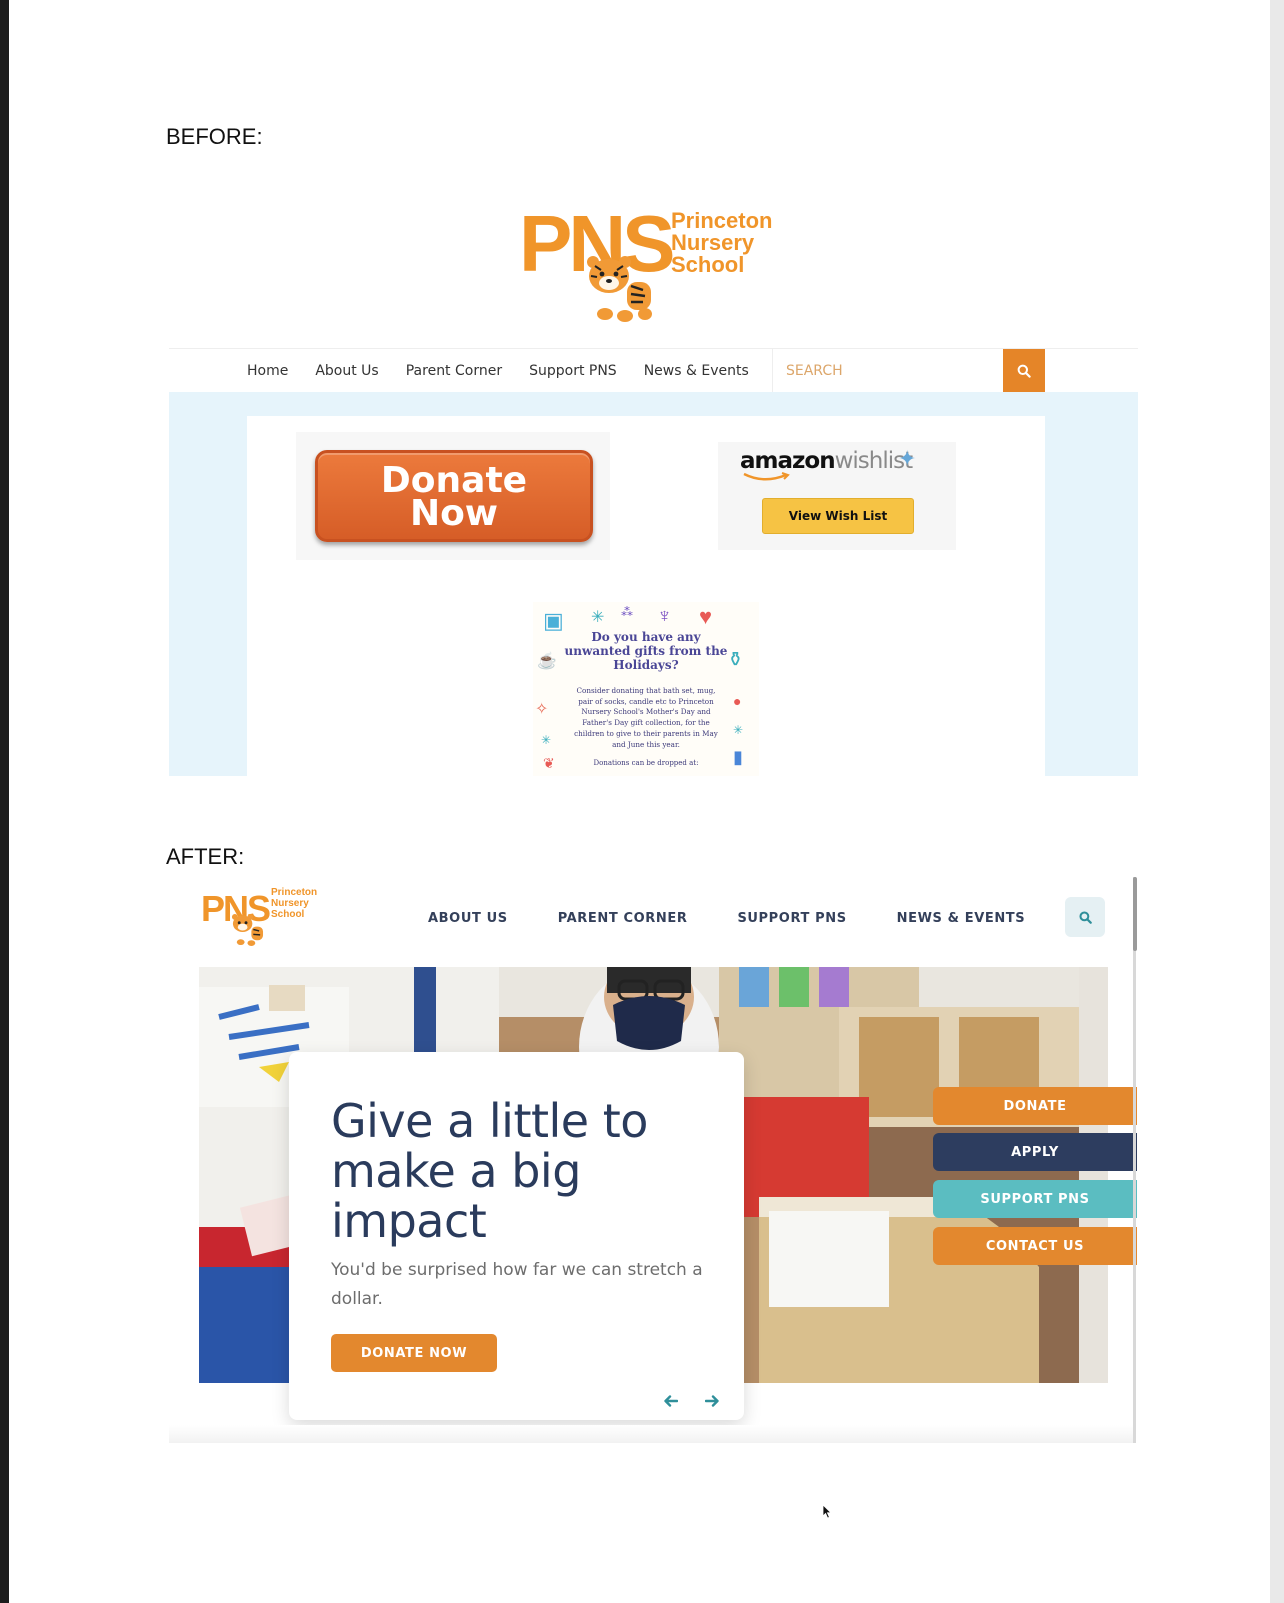  What do you see at coordinates (706, 616) in the screenshot?
I see `heart-icon: ♥` at bounding box center [706, 616].